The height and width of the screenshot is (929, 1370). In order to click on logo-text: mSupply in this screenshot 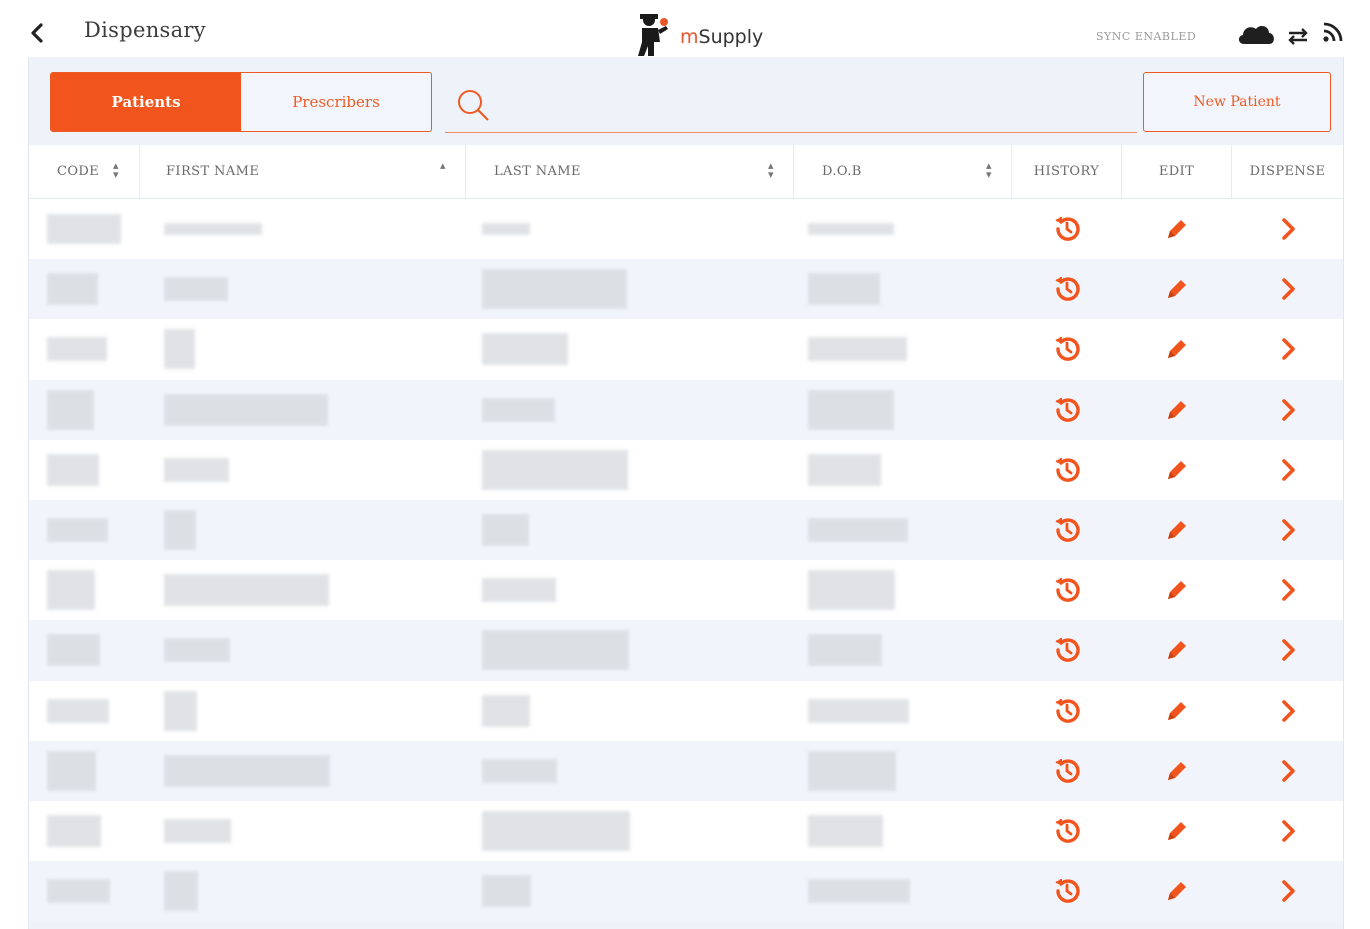, I will do `click(721, 37)`.